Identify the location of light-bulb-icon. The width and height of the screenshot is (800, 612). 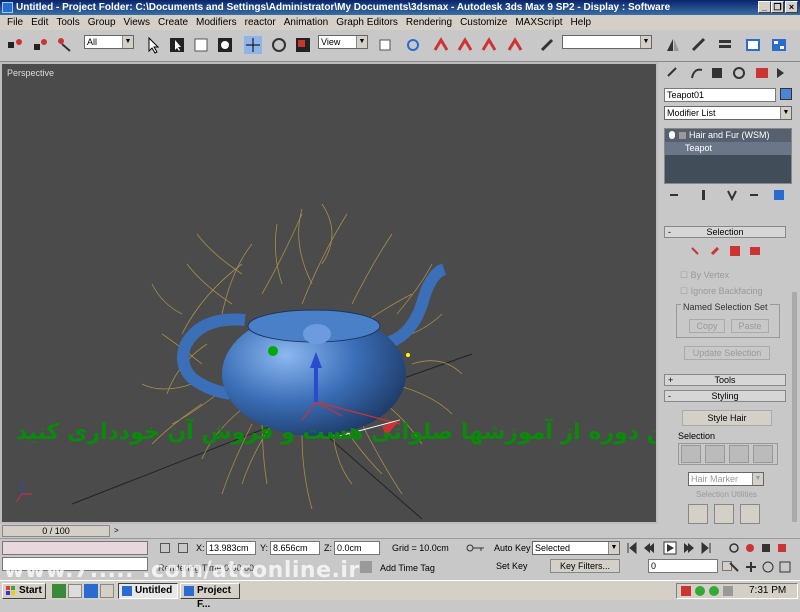
(672, 135).